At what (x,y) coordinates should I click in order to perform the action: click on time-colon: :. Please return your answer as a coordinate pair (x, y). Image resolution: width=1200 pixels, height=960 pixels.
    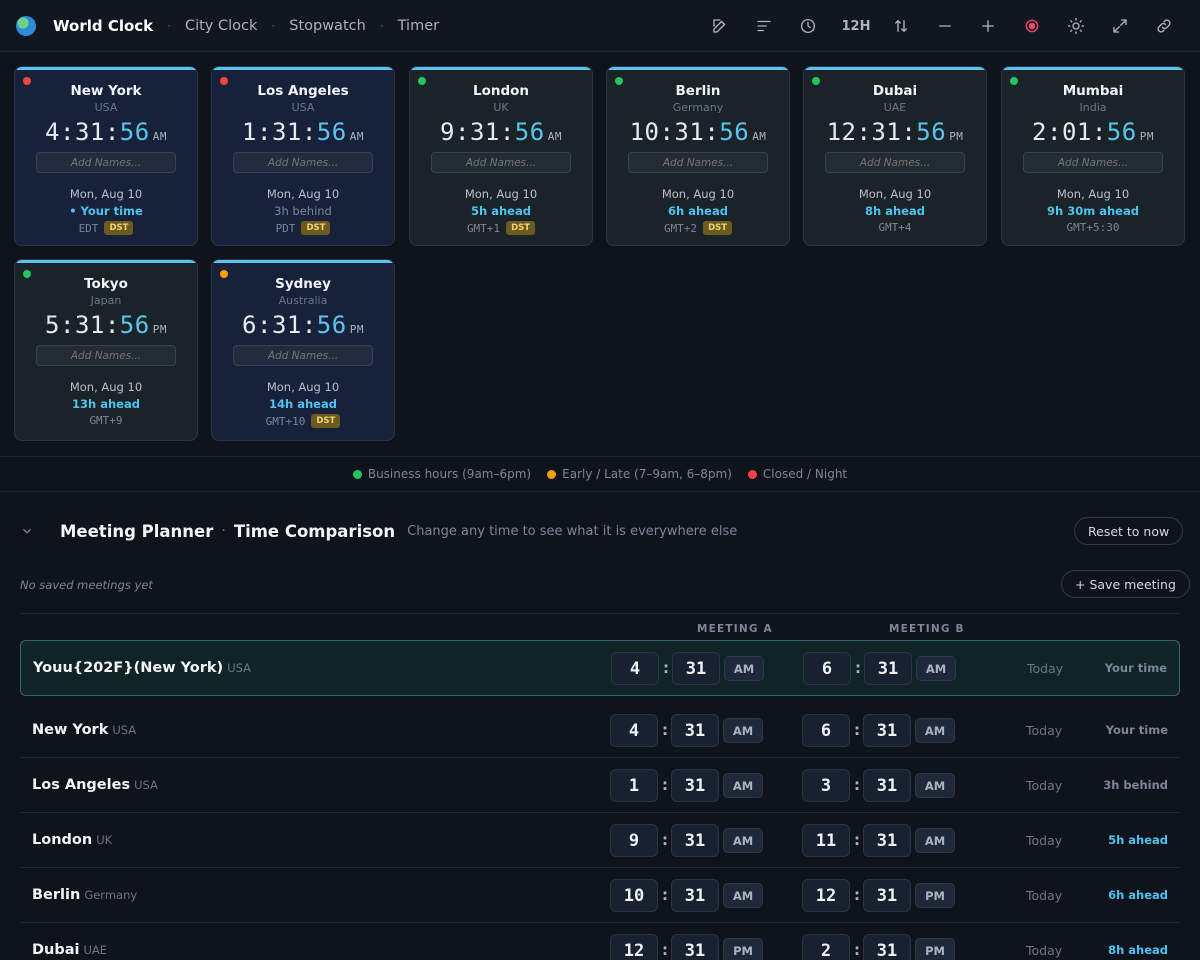
    Looking at the image, I should click on (858, 668).